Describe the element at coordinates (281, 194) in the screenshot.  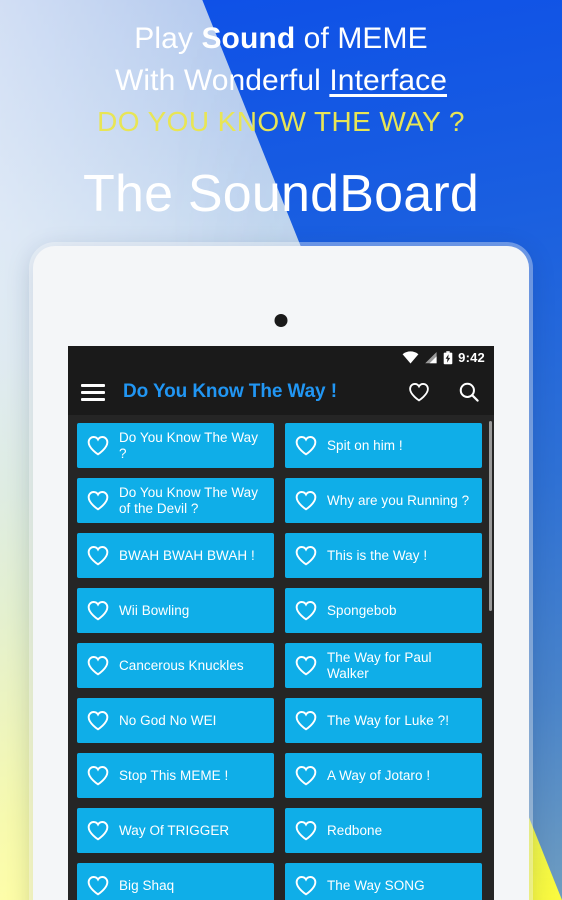
I see `promo-app-name: The SoundBoard` at that location.